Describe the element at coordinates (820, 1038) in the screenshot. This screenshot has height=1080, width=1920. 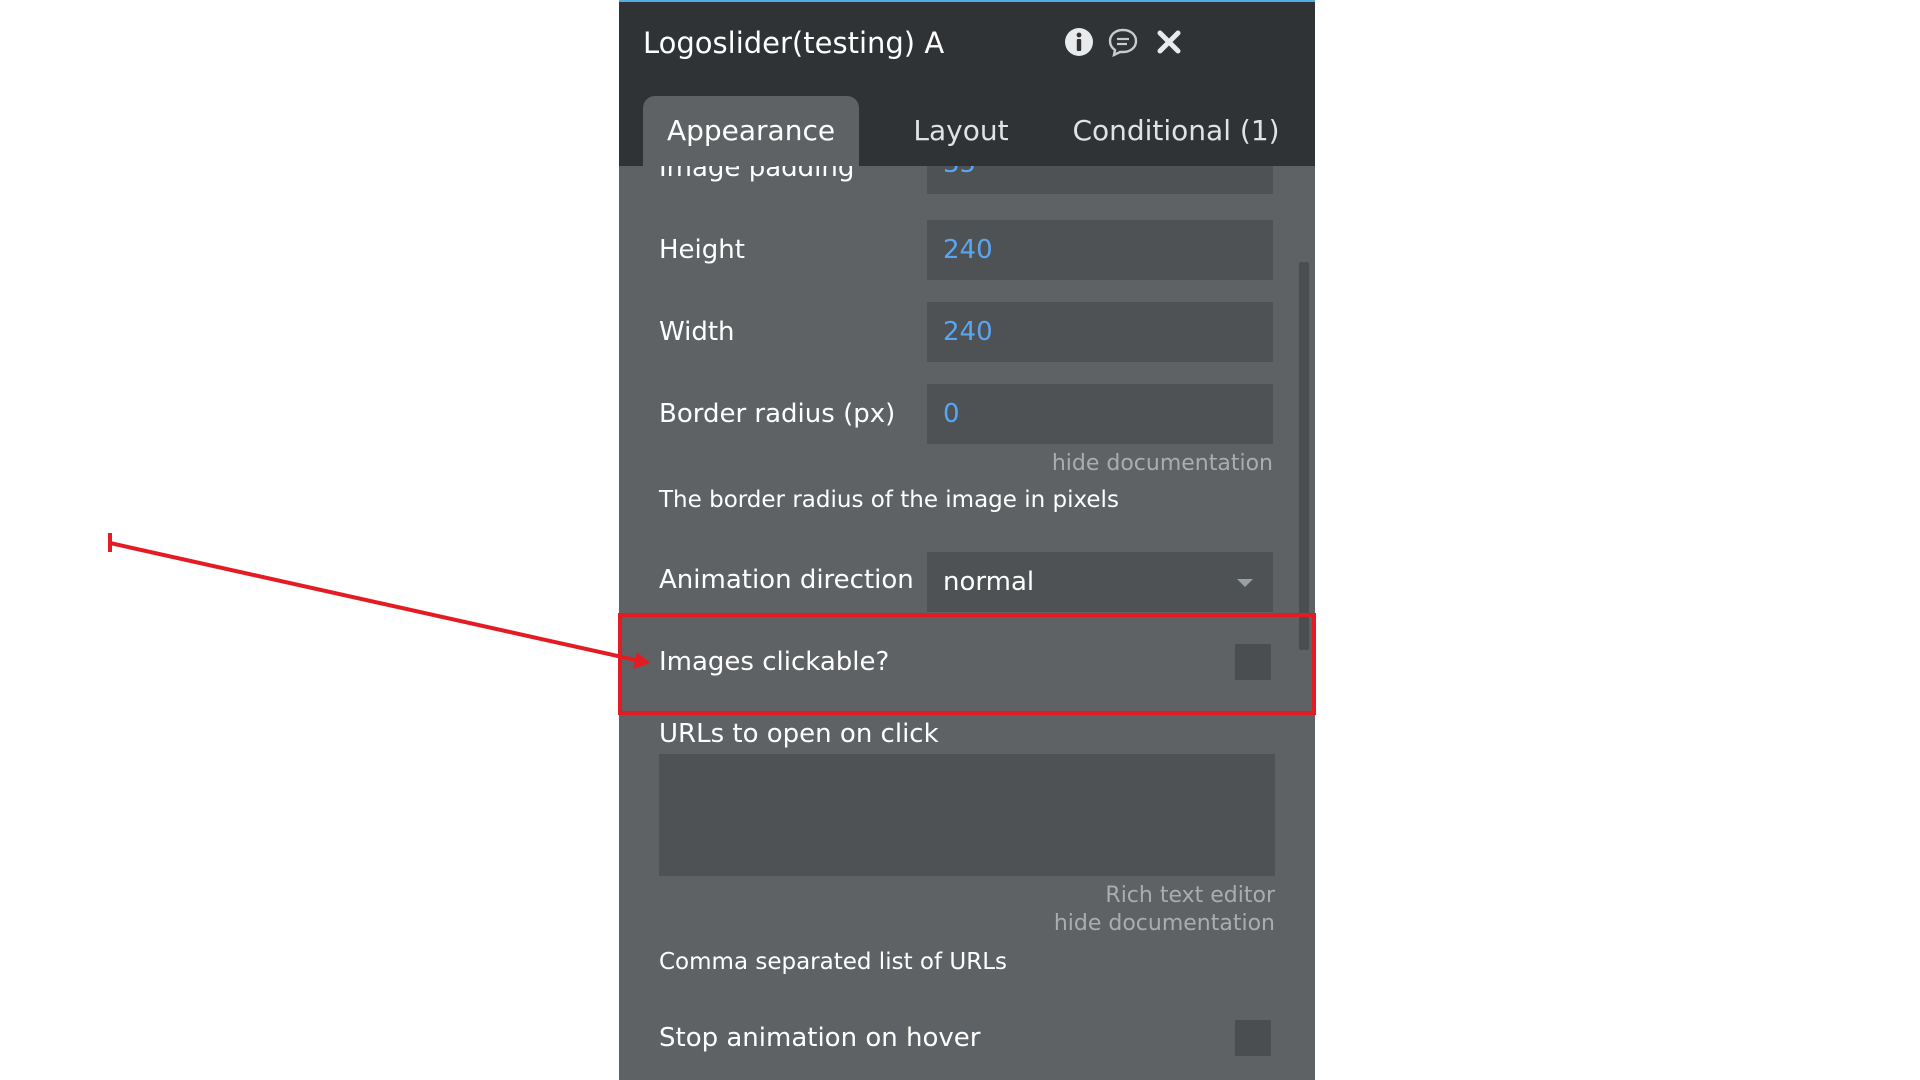
I see `stop-animation-label: Stop animation on hover` at that location.